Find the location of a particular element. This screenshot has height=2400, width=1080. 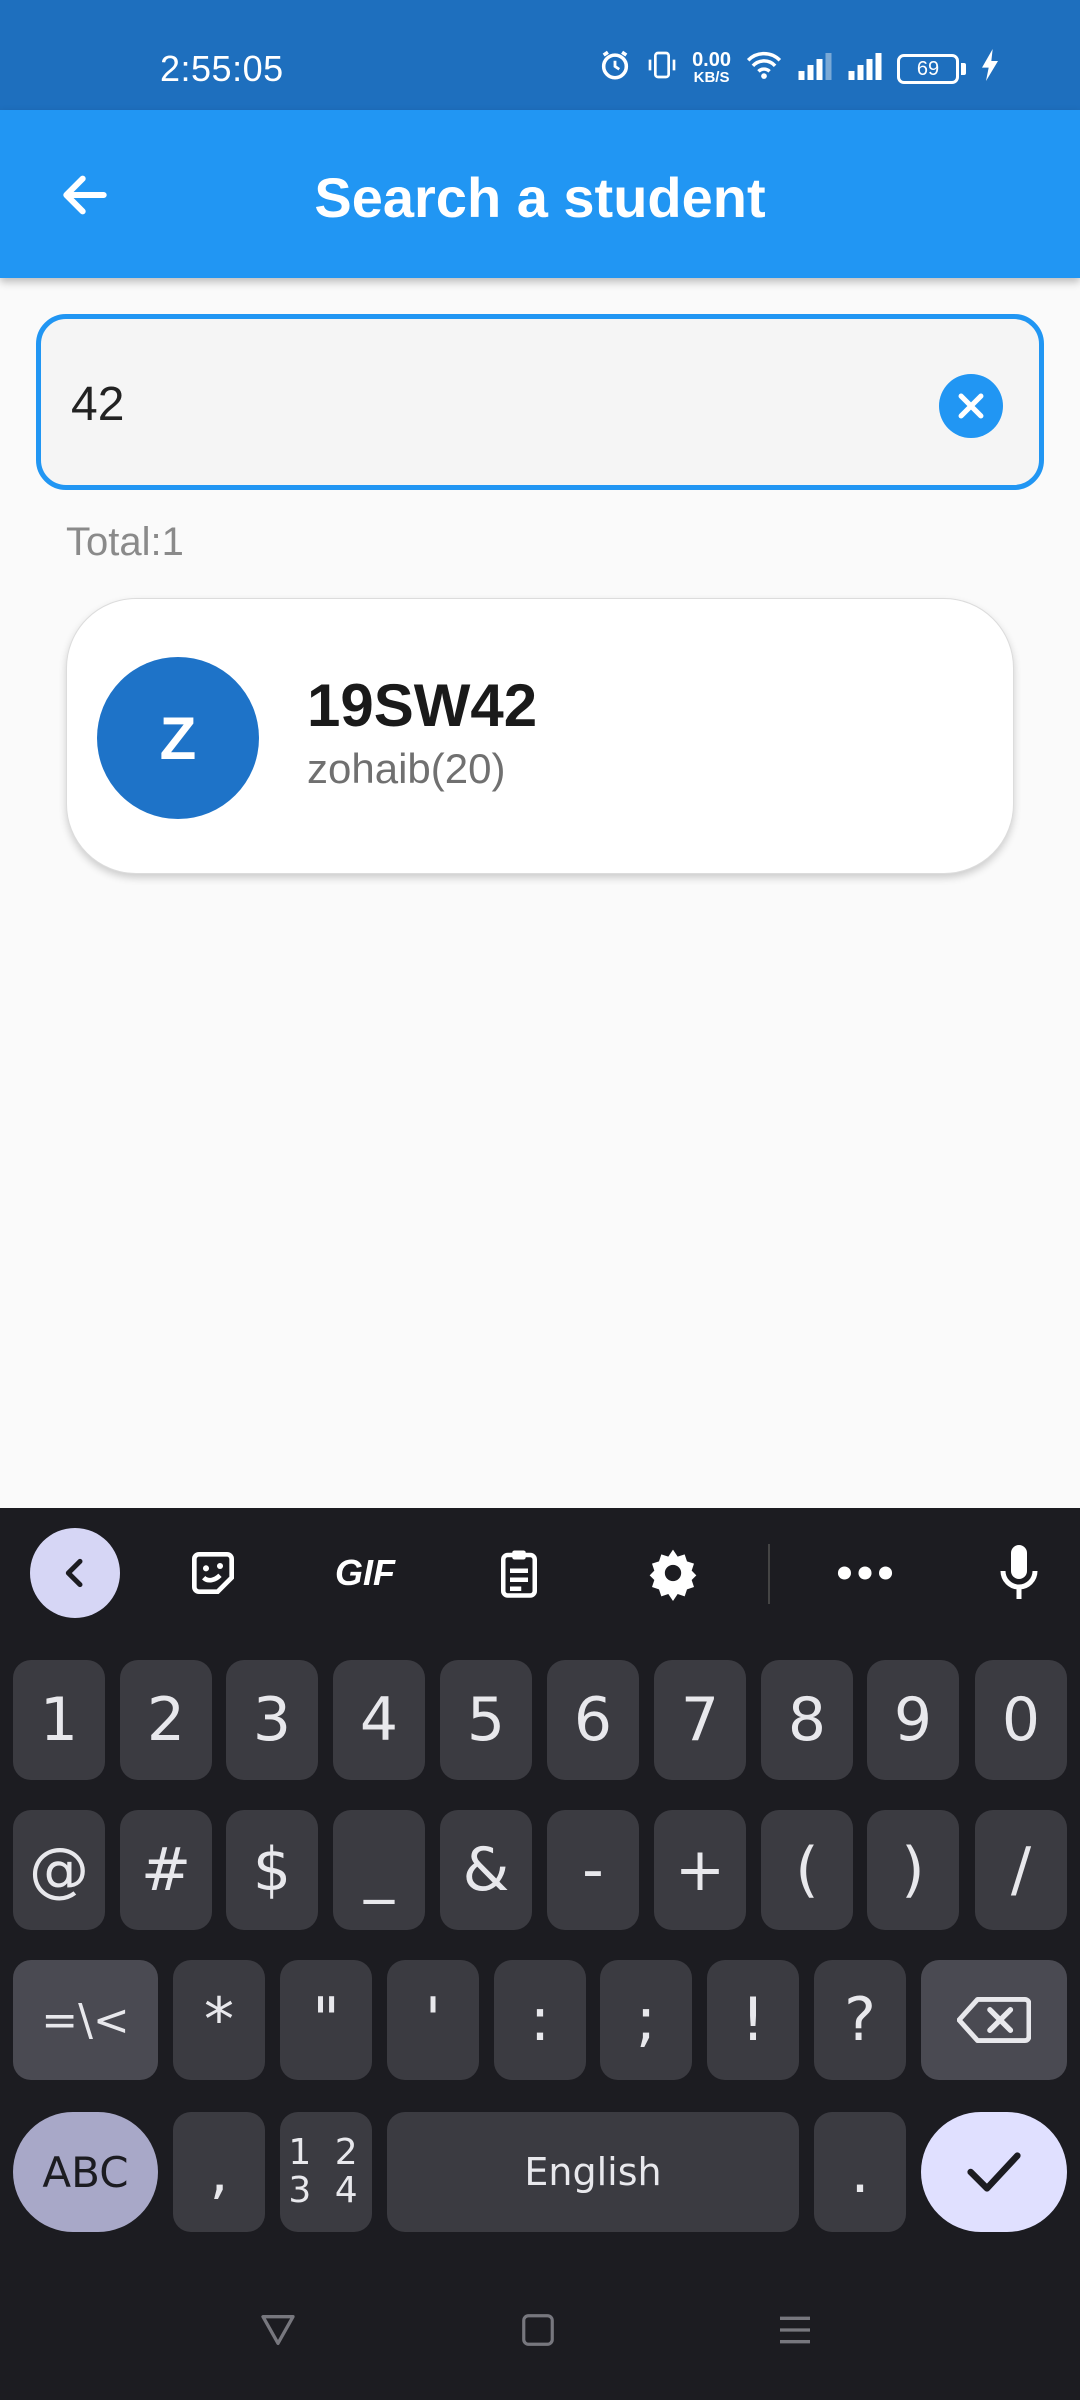

clipboard-icon is located at coordinates (519, 1574).